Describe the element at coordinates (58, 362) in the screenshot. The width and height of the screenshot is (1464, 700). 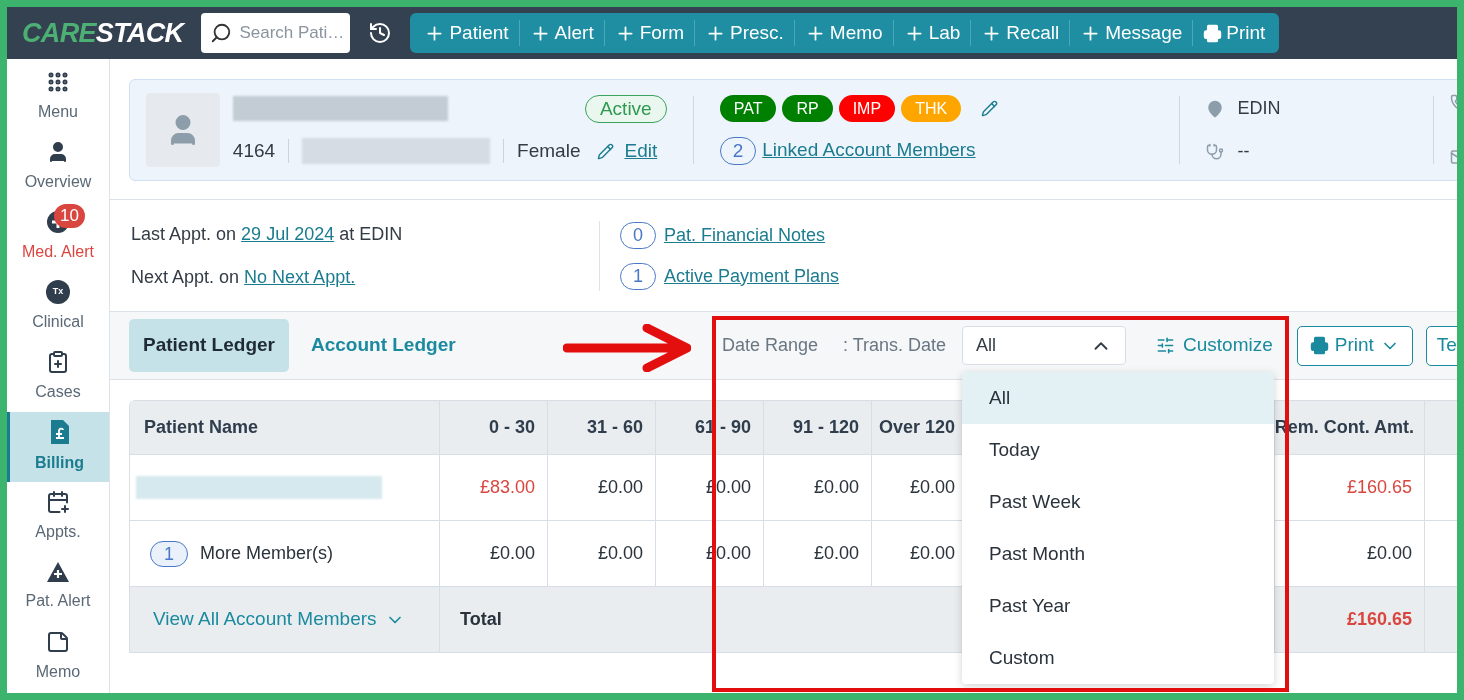
I see `clipboard-icon` at that location.